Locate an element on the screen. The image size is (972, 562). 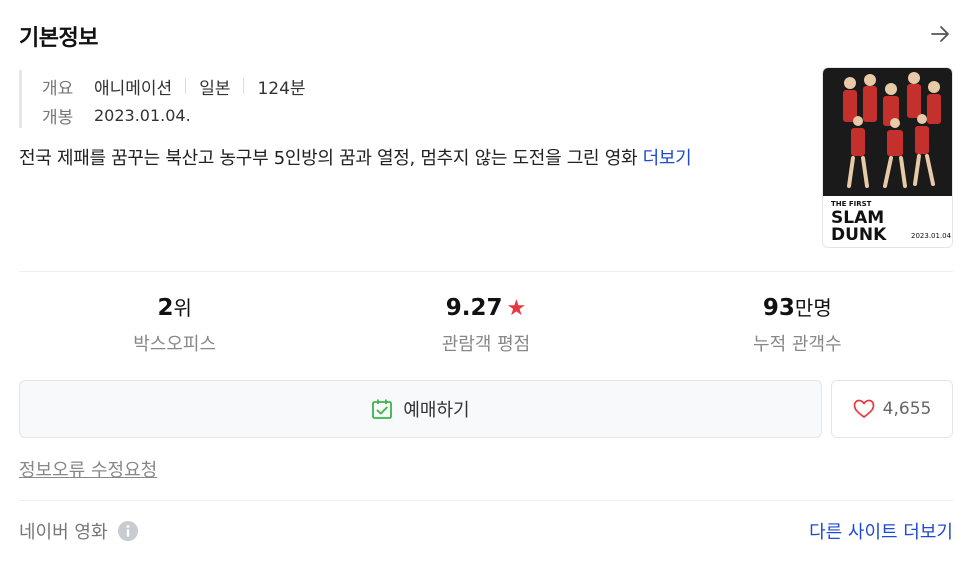
action-buttons: 예매하기 4,655 is located at coordinates (486, 409).